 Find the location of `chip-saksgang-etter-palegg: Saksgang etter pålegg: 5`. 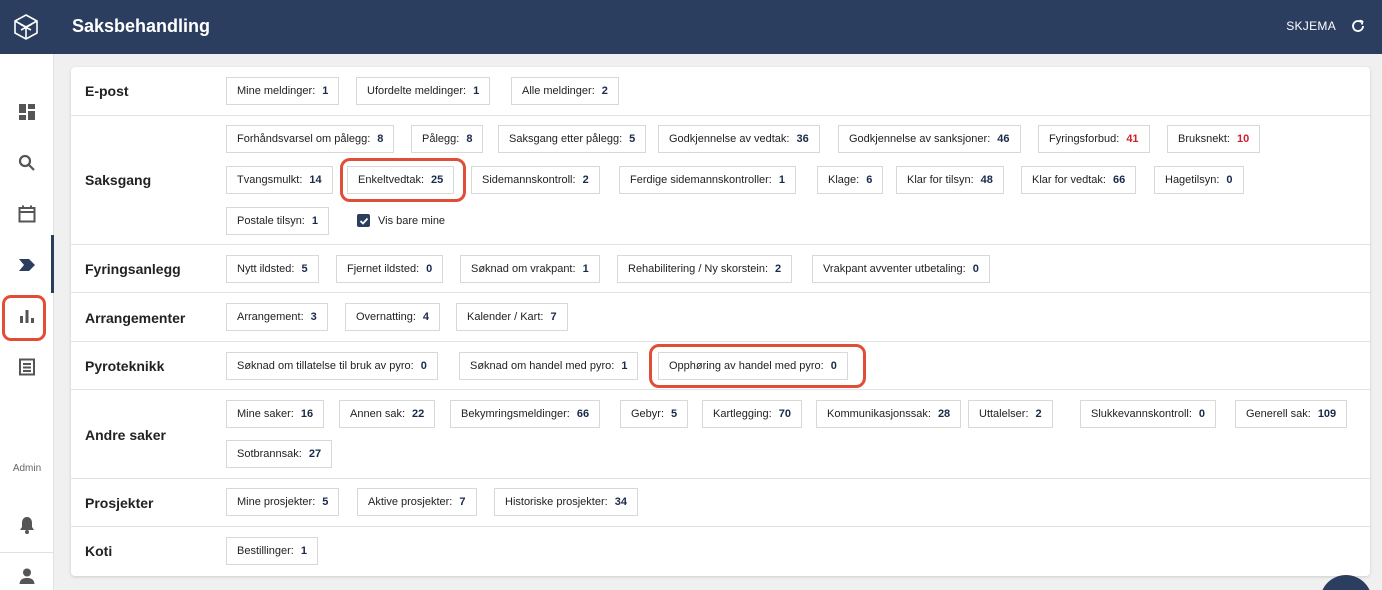

chip-saksgang-etter-palegg: Saksgang etter pålegg: 5 is located at coordinates (572, 139).